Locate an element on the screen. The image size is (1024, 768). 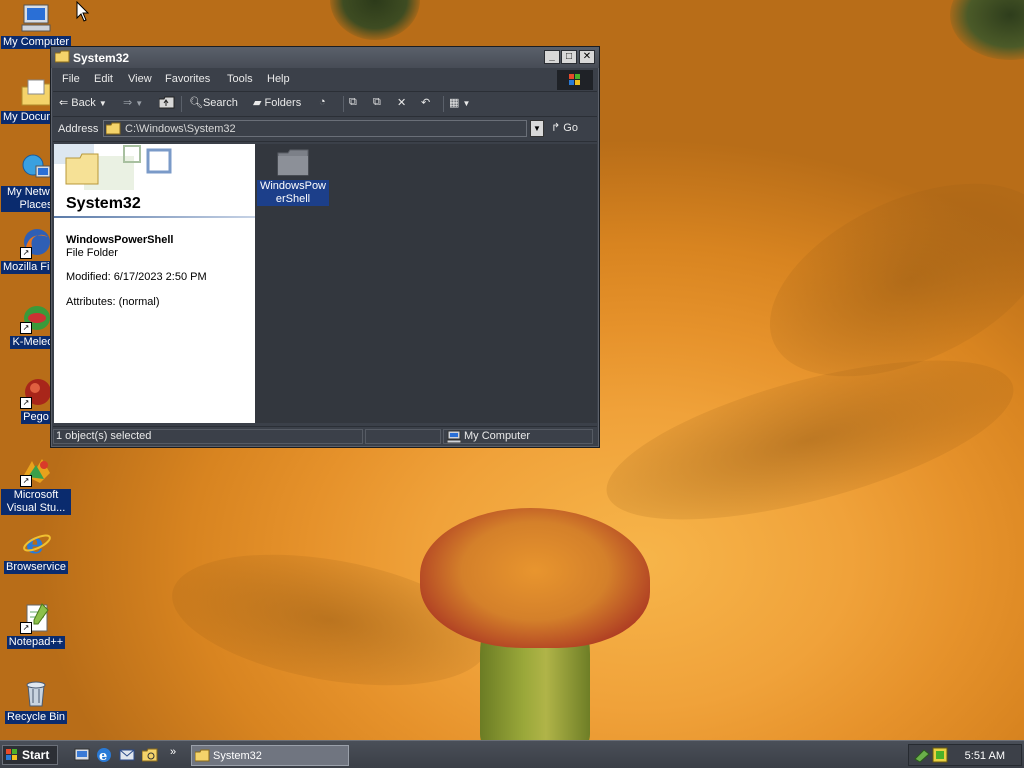
folders-icon: ▰ is located at coordinates (257, 103).